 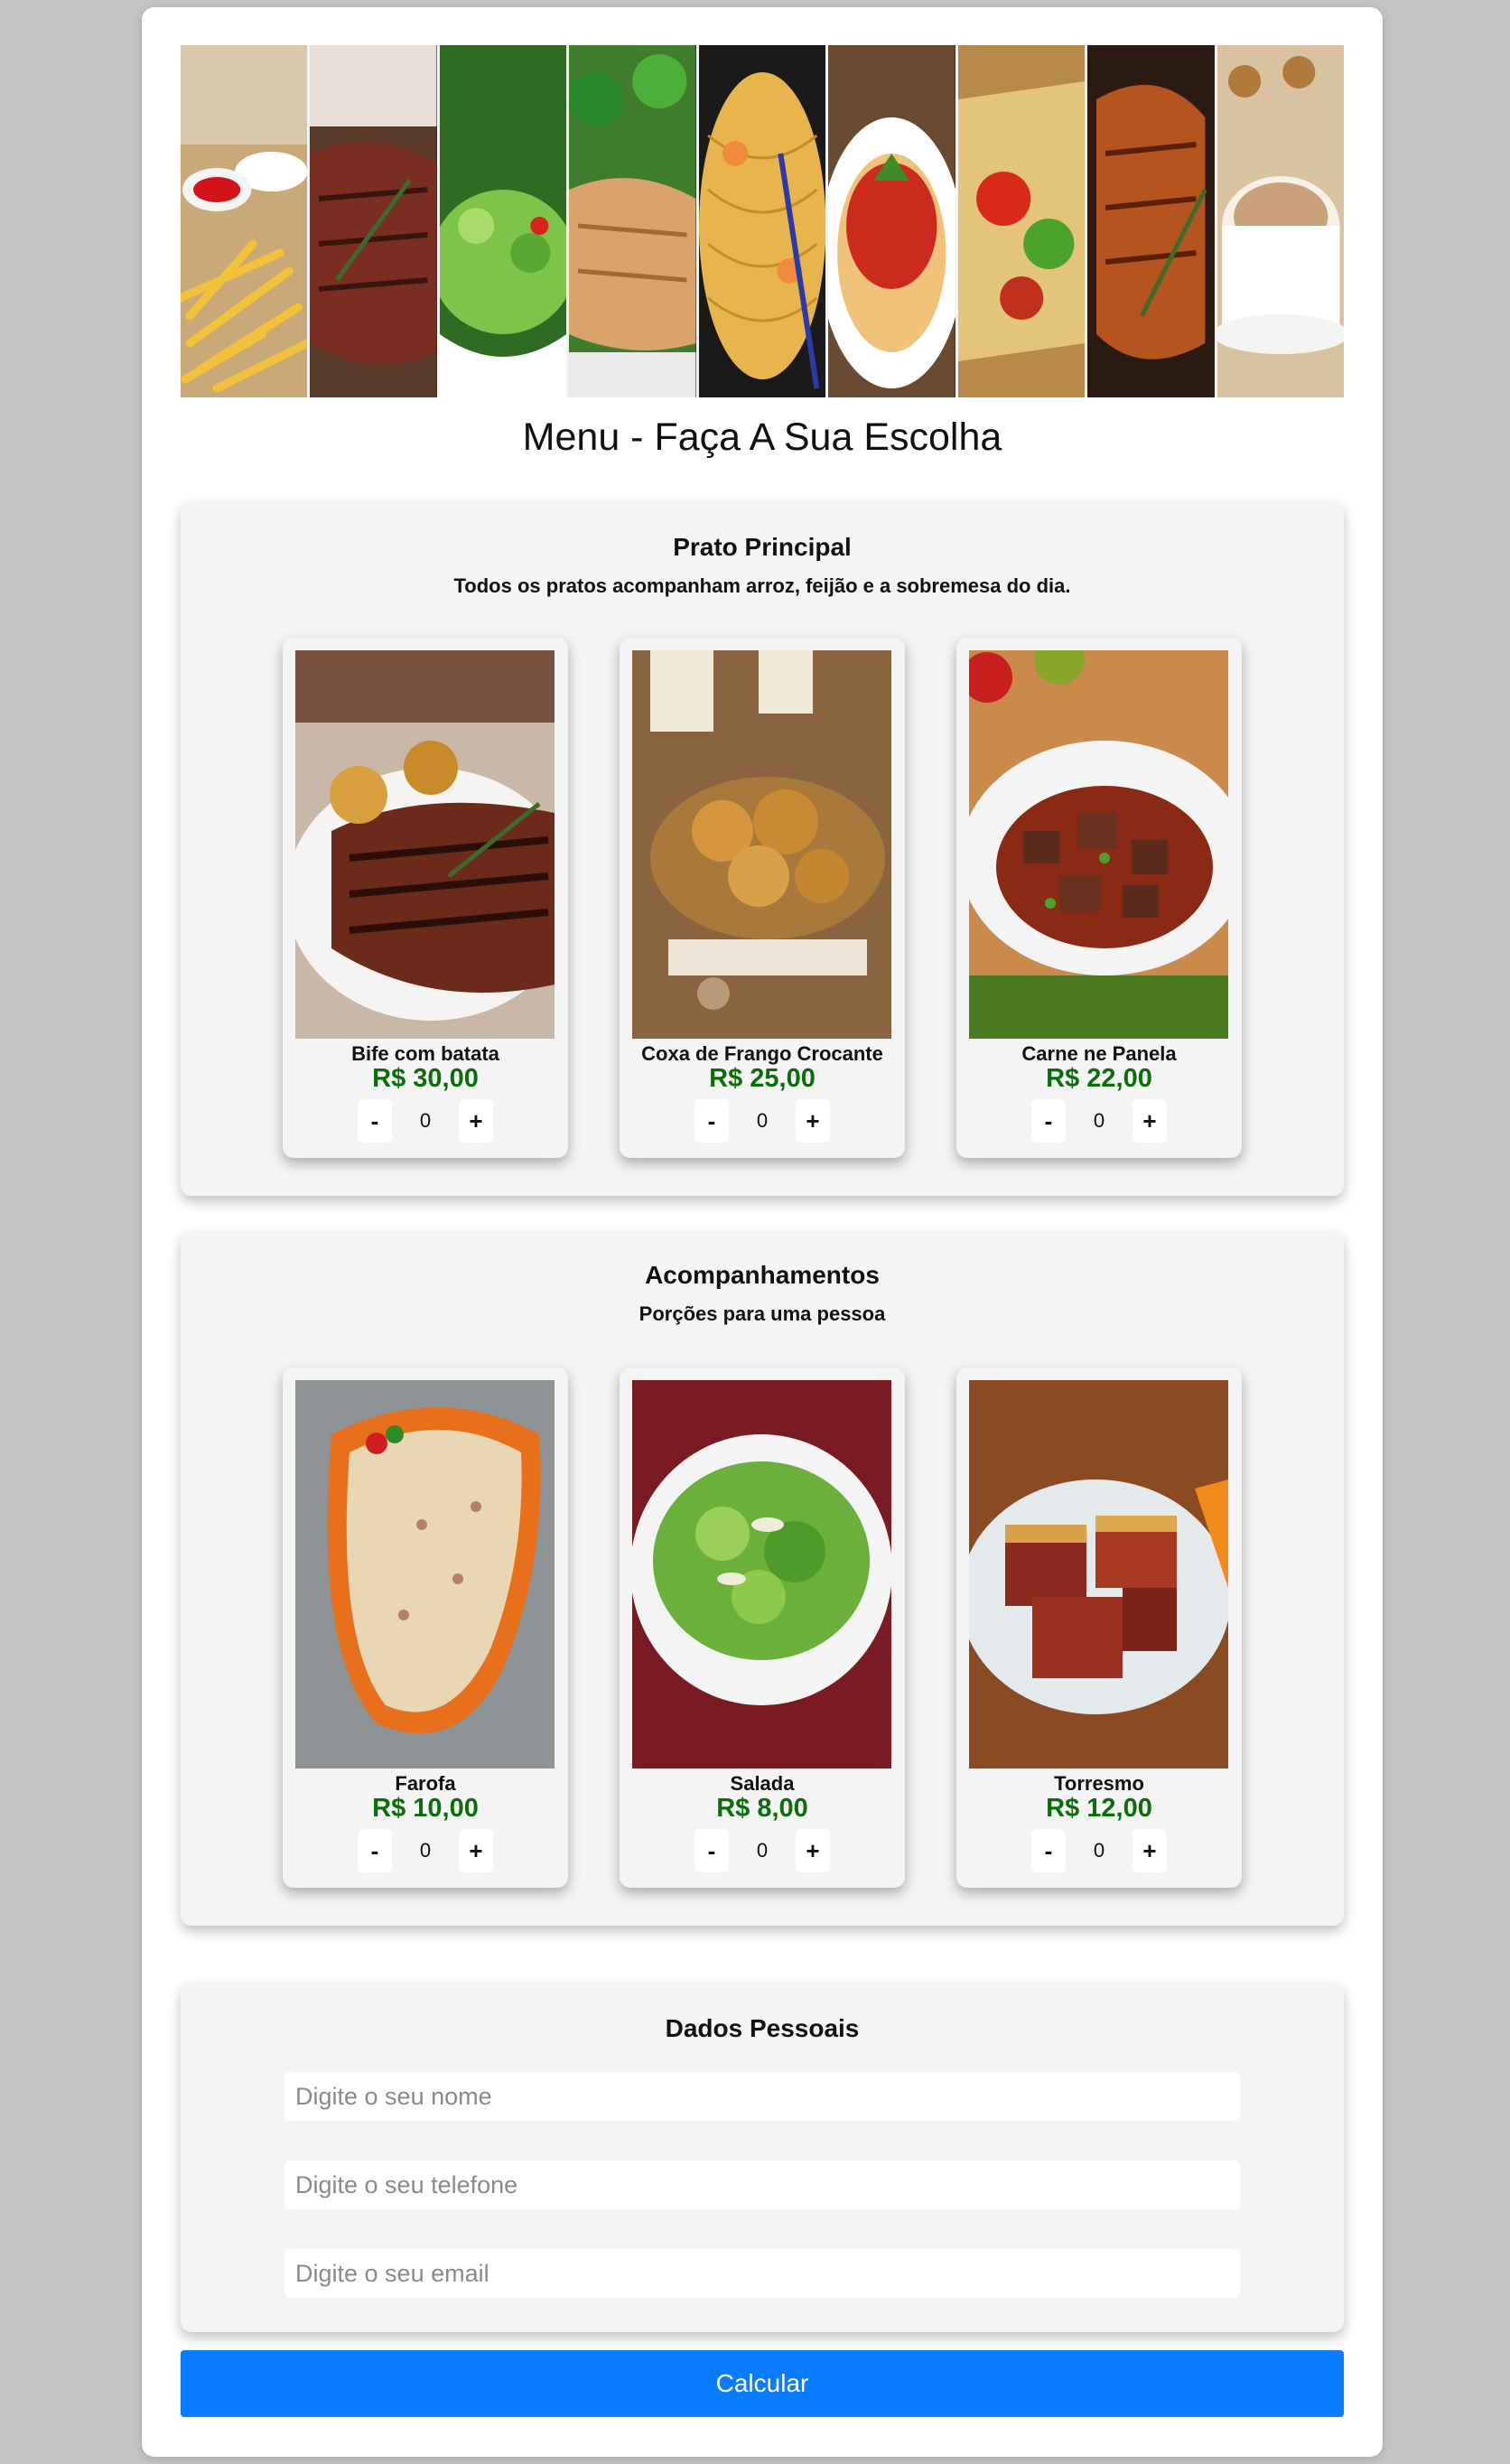 What do you see at coordinates (762, 1809) in the screenshot?
I see `item-price: R$ 8,00` at bounding box center [762, 1809].